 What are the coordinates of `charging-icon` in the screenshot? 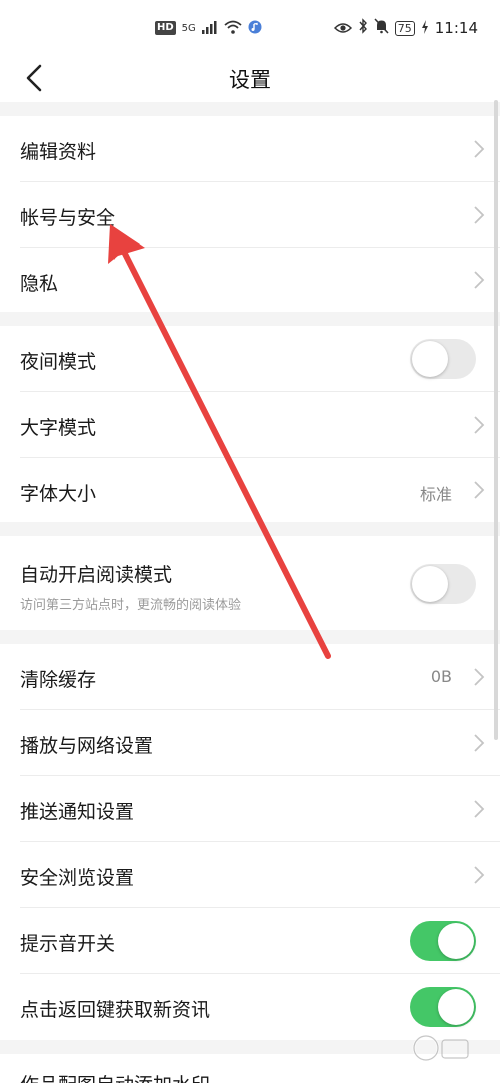 It's located at (425, 28).